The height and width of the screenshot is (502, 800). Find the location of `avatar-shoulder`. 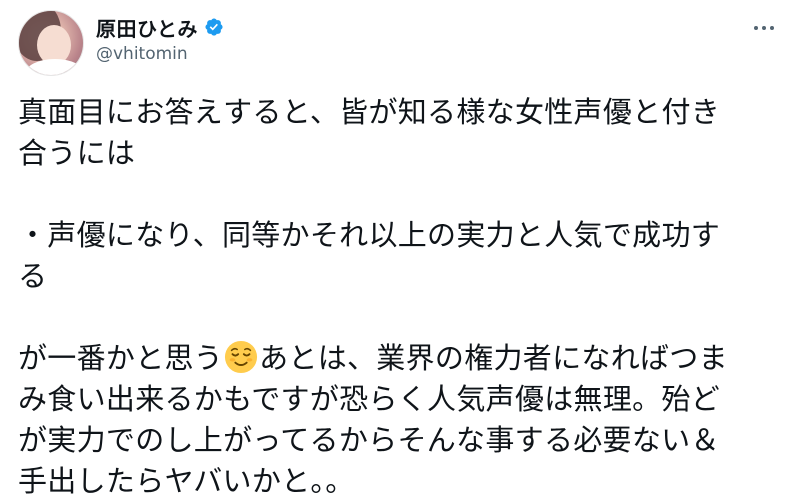

avatar-shoulder is located at coordinates (54, 67).